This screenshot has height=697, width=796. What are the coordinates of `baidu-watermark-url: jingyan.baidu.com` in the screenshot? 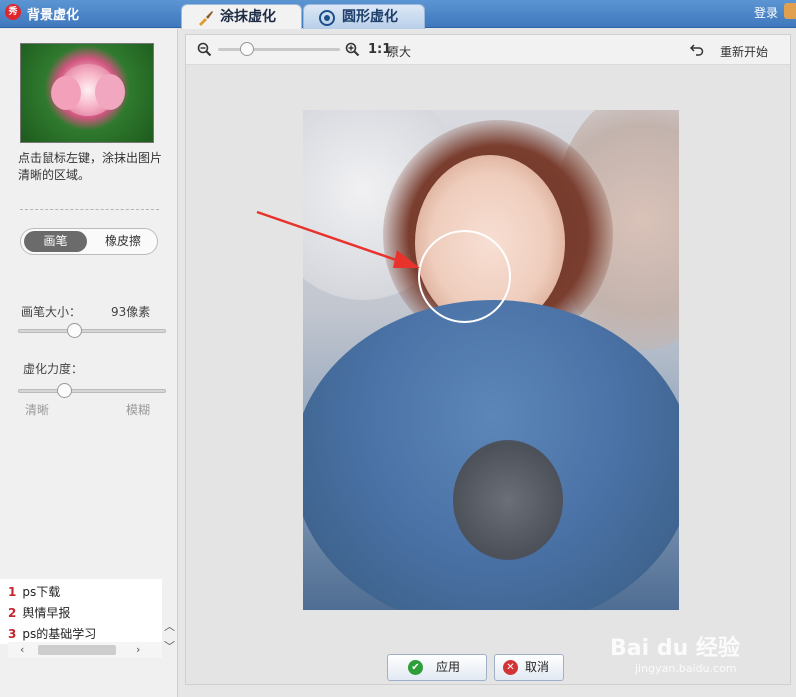 It's located at (686, 668).